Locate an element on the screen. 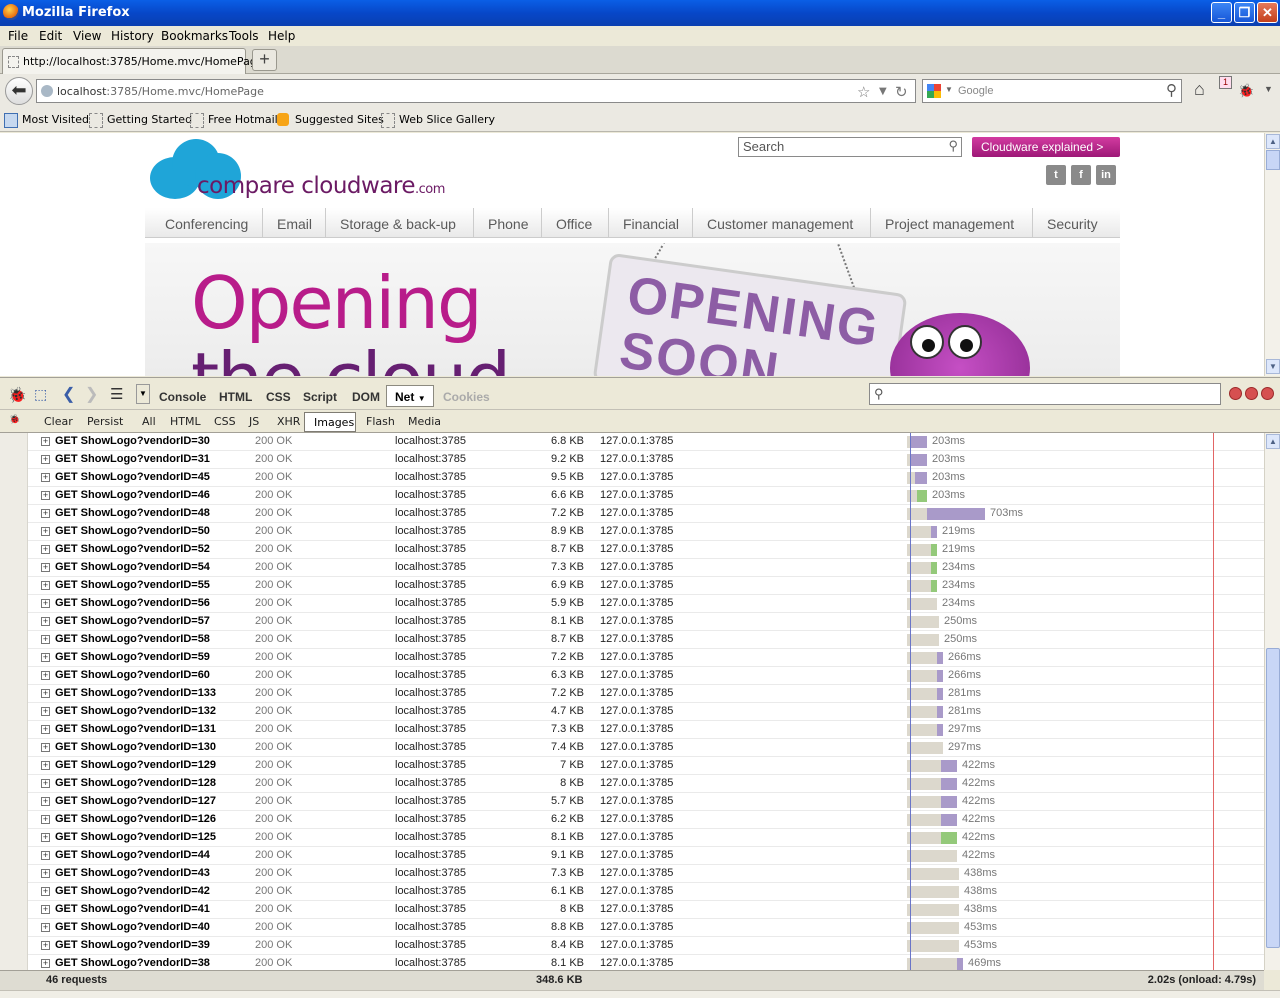 The height and width of the screenshot is (998, 1280). request-url: GET ShowLogo?vendorID=50 is located at coordinates (132, 531).